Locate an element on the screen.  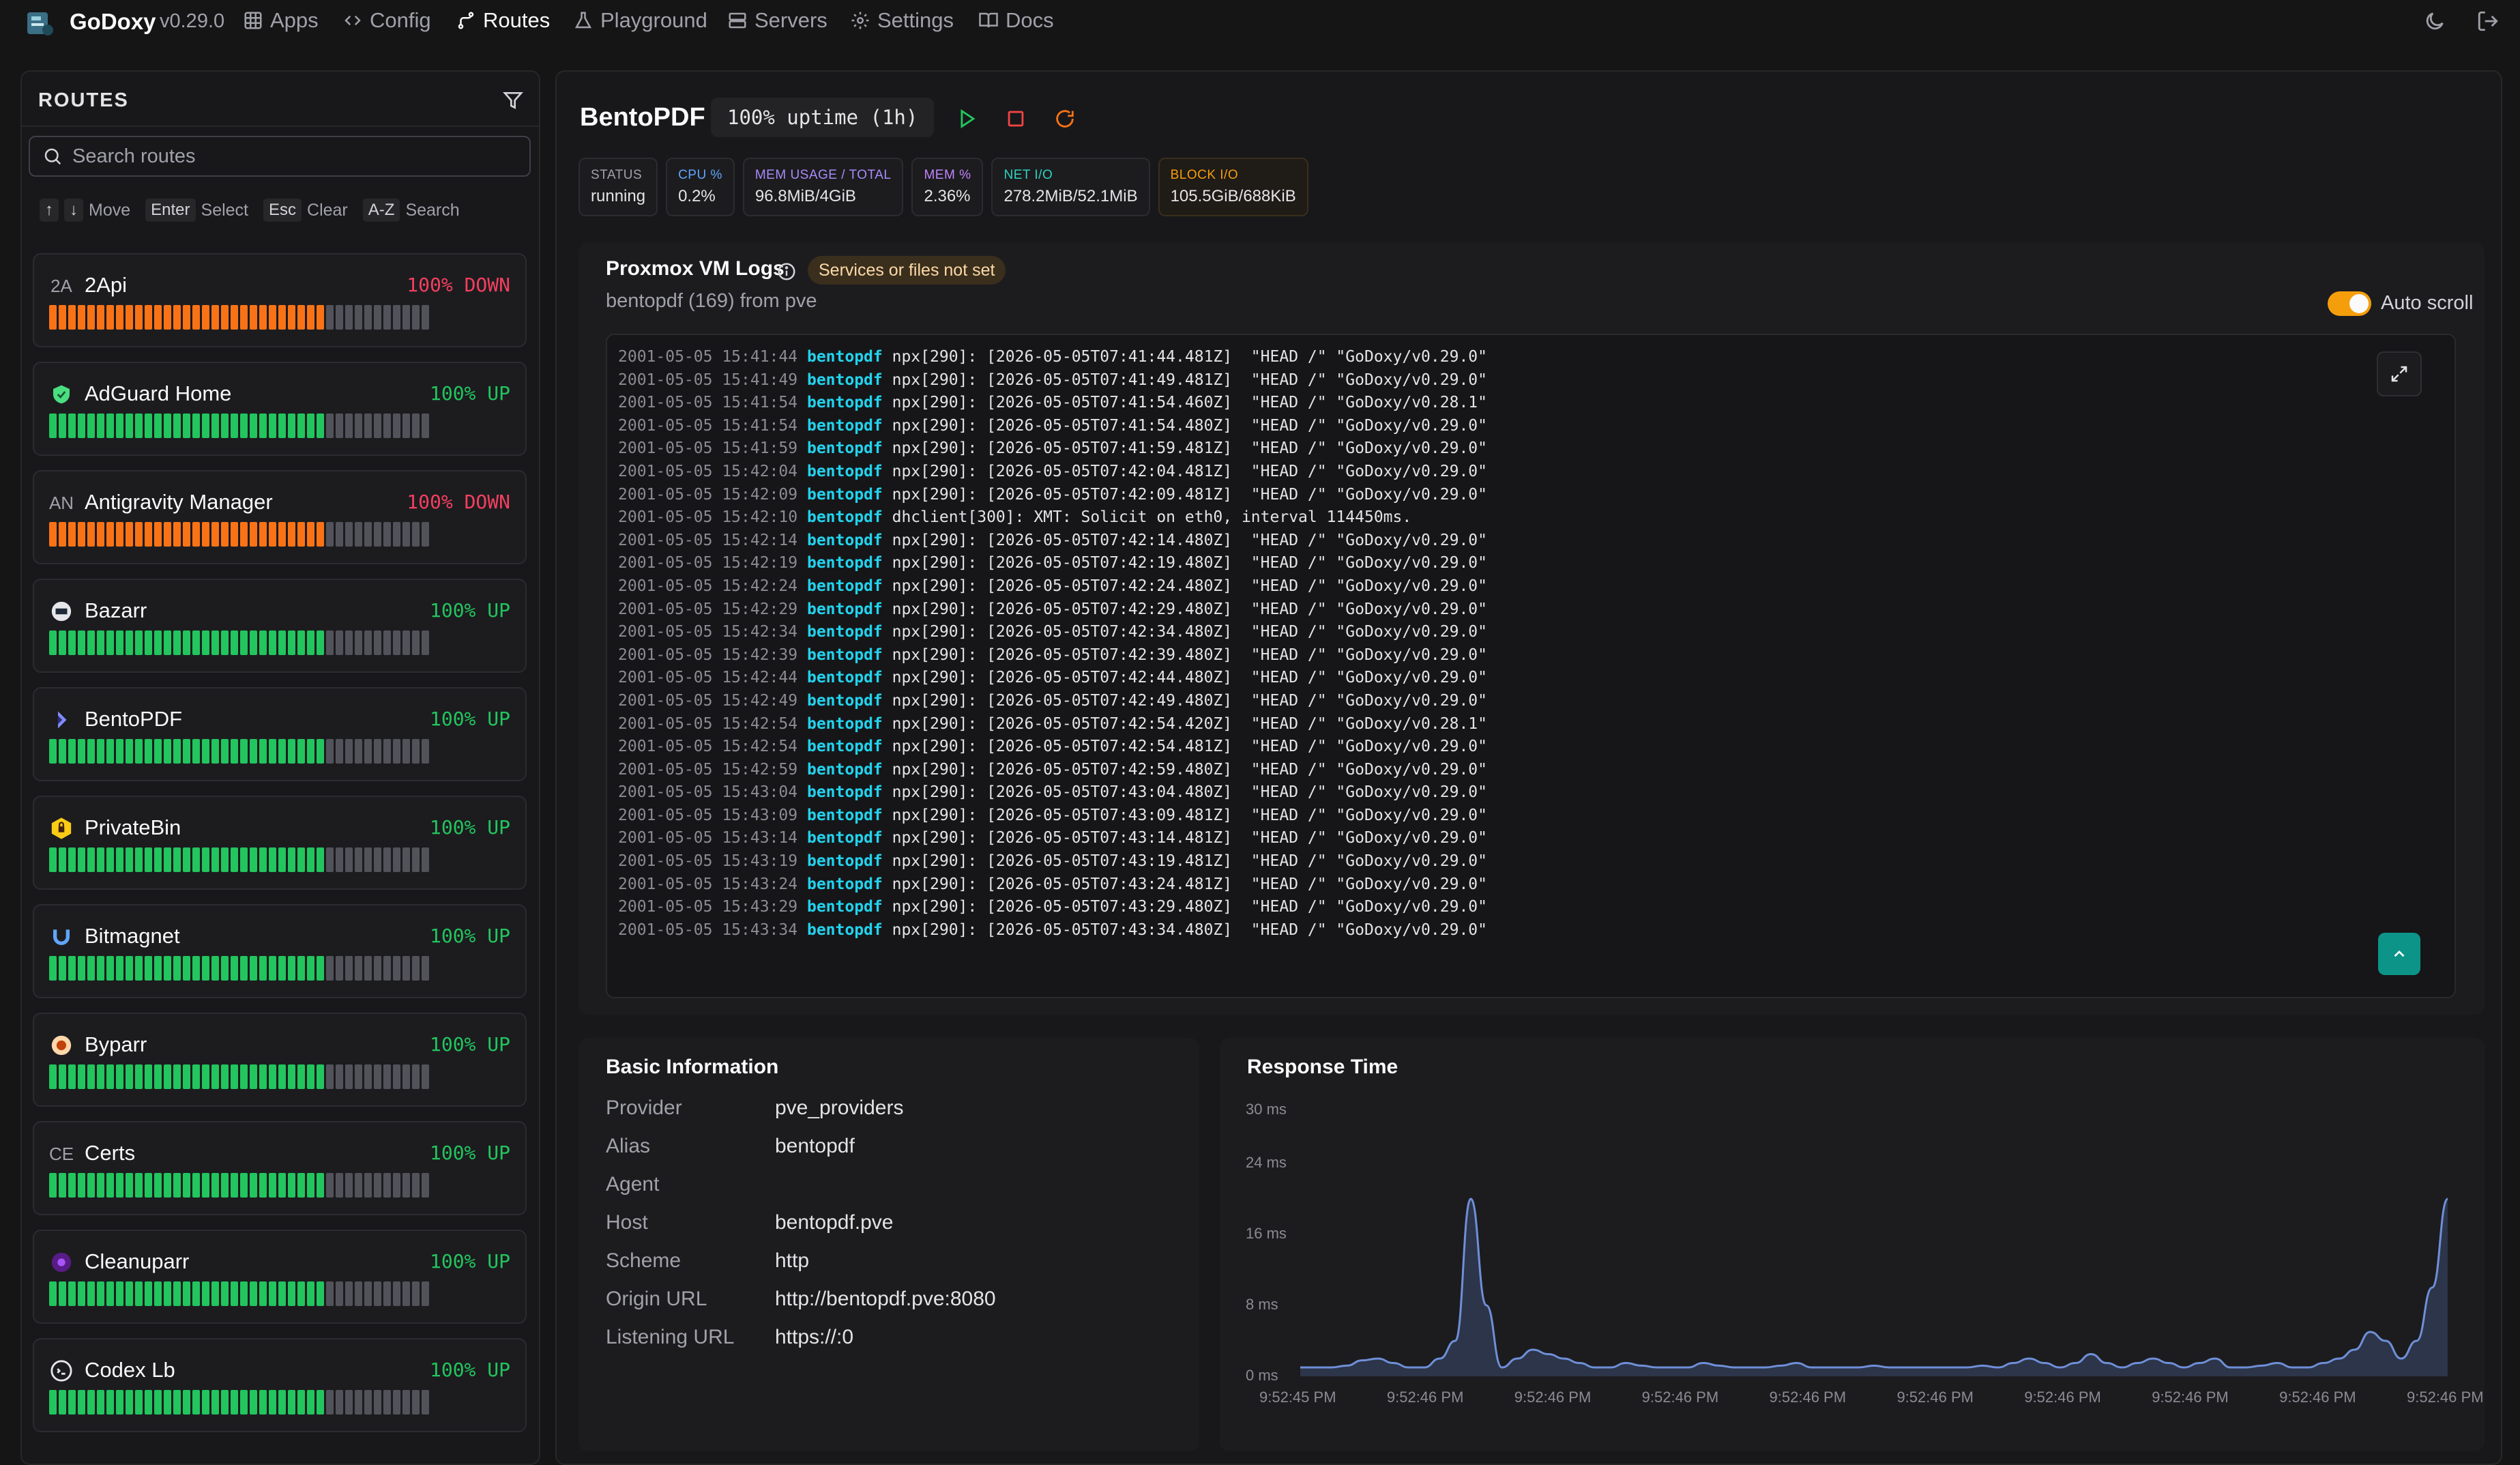
key-down: ↓ is located at coordinates (73, 210).